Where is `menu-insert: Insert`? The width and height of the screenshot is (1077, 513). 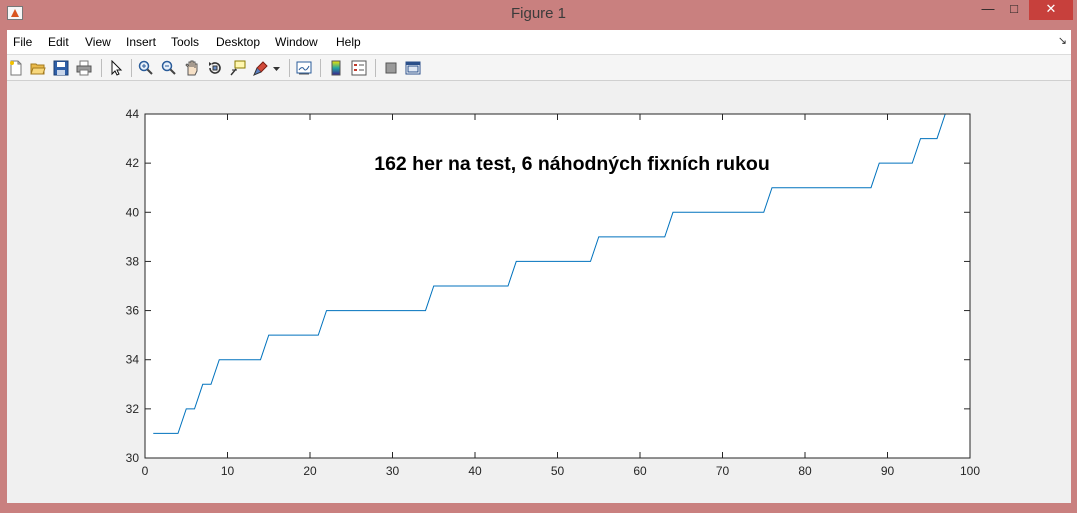
menu-insert: Insert is located at coordinates (141, 42).